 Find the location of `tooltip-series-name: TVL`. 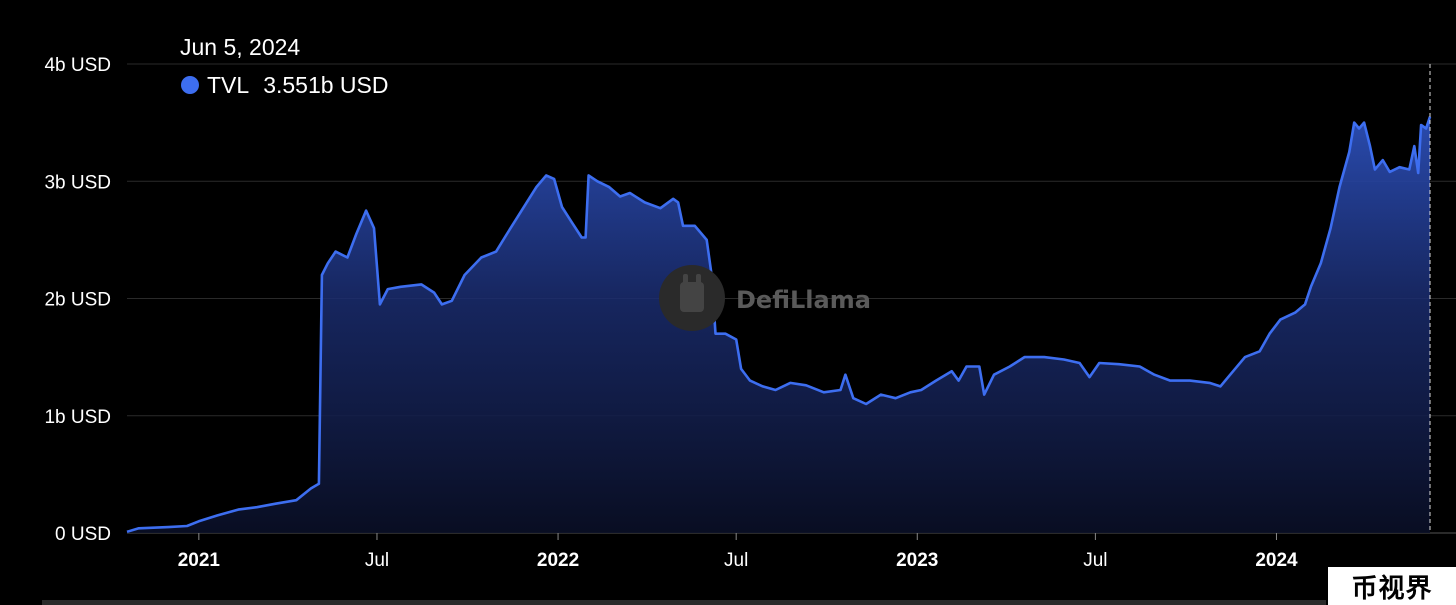

tooltip-series-name: TVL is located at coordinates (228, 85).